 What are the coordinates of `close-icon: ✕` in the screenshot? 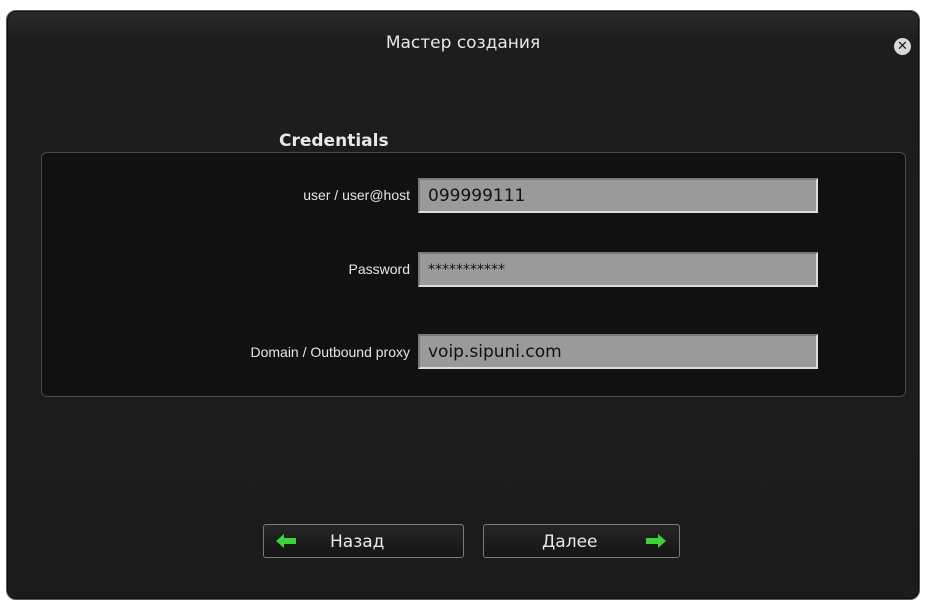 It's located at (902, 46).